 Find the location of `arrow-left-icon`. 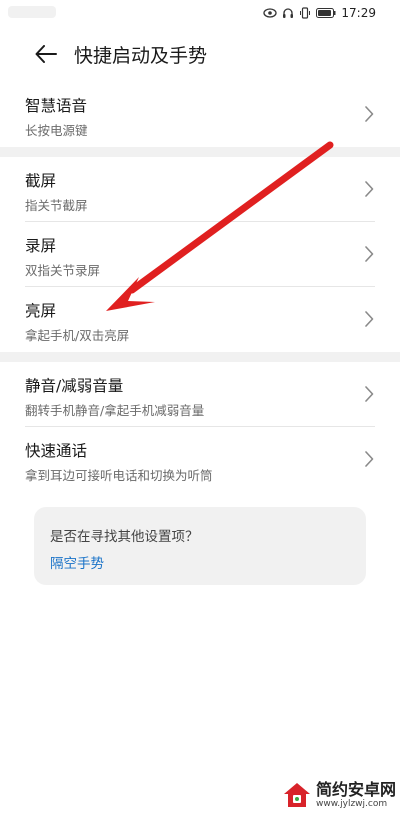

arrow-left-icon is located at coordinates (46, 54).